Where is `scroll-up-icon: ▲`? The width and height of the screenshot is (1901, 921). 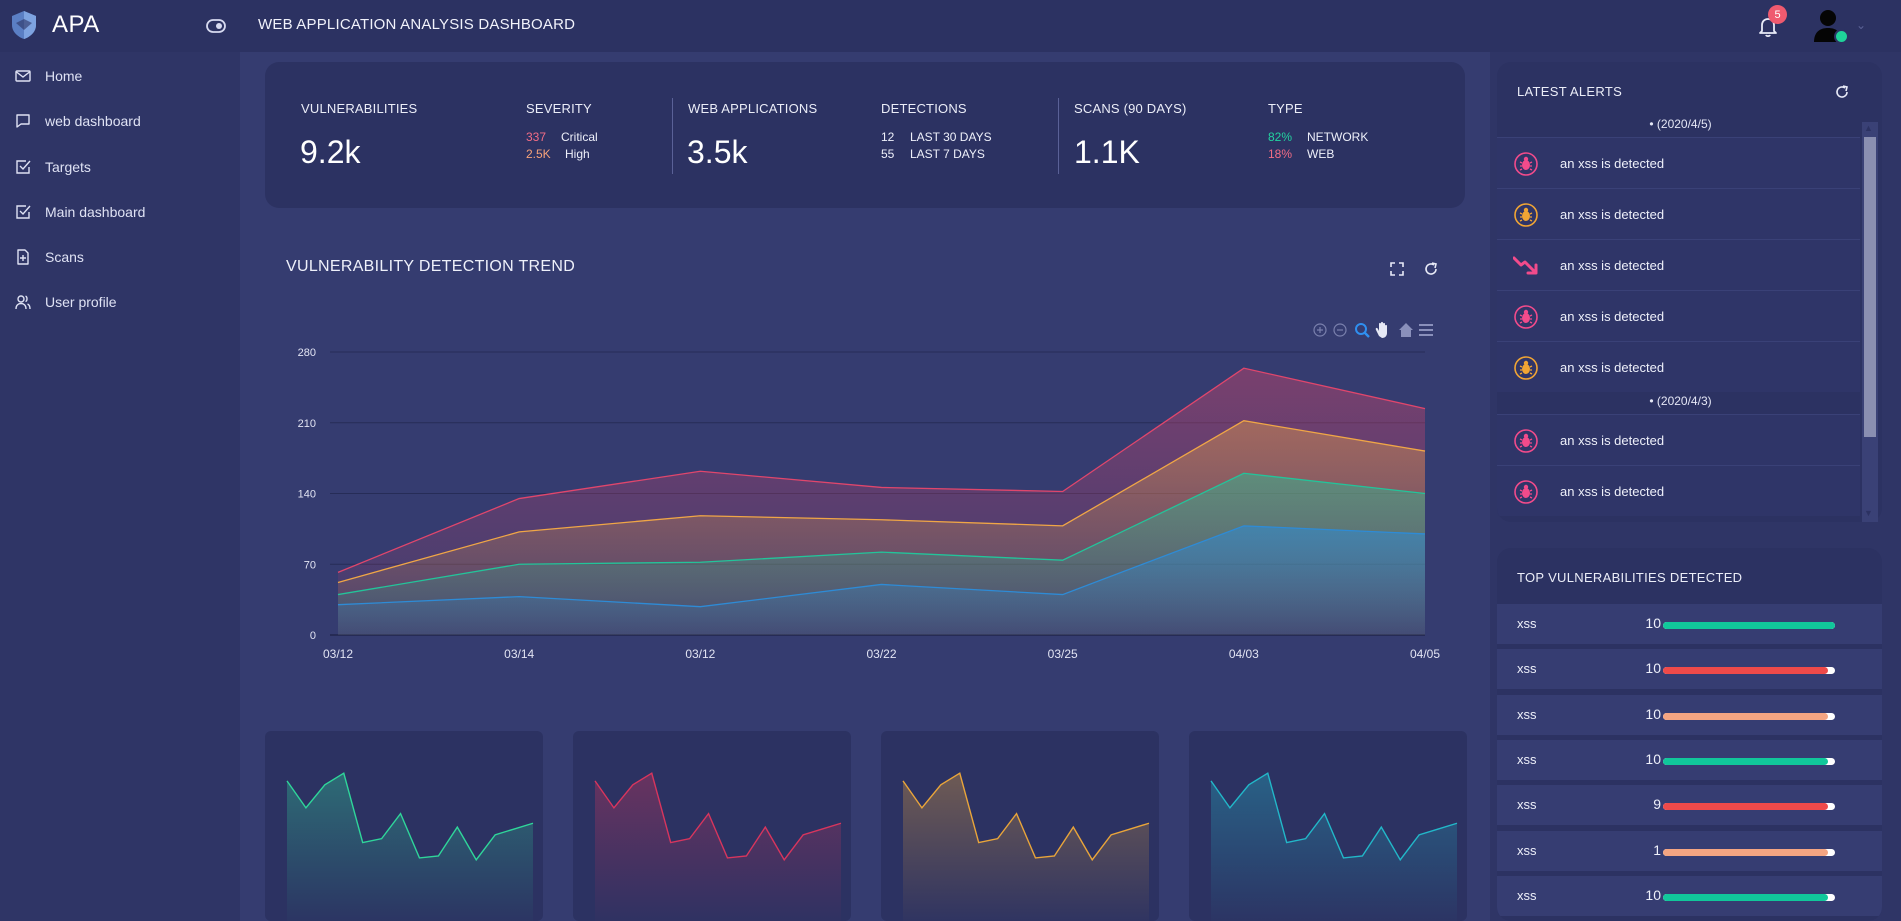 scroll-up-icon: ▲ is located at coordinates (1868, 128).